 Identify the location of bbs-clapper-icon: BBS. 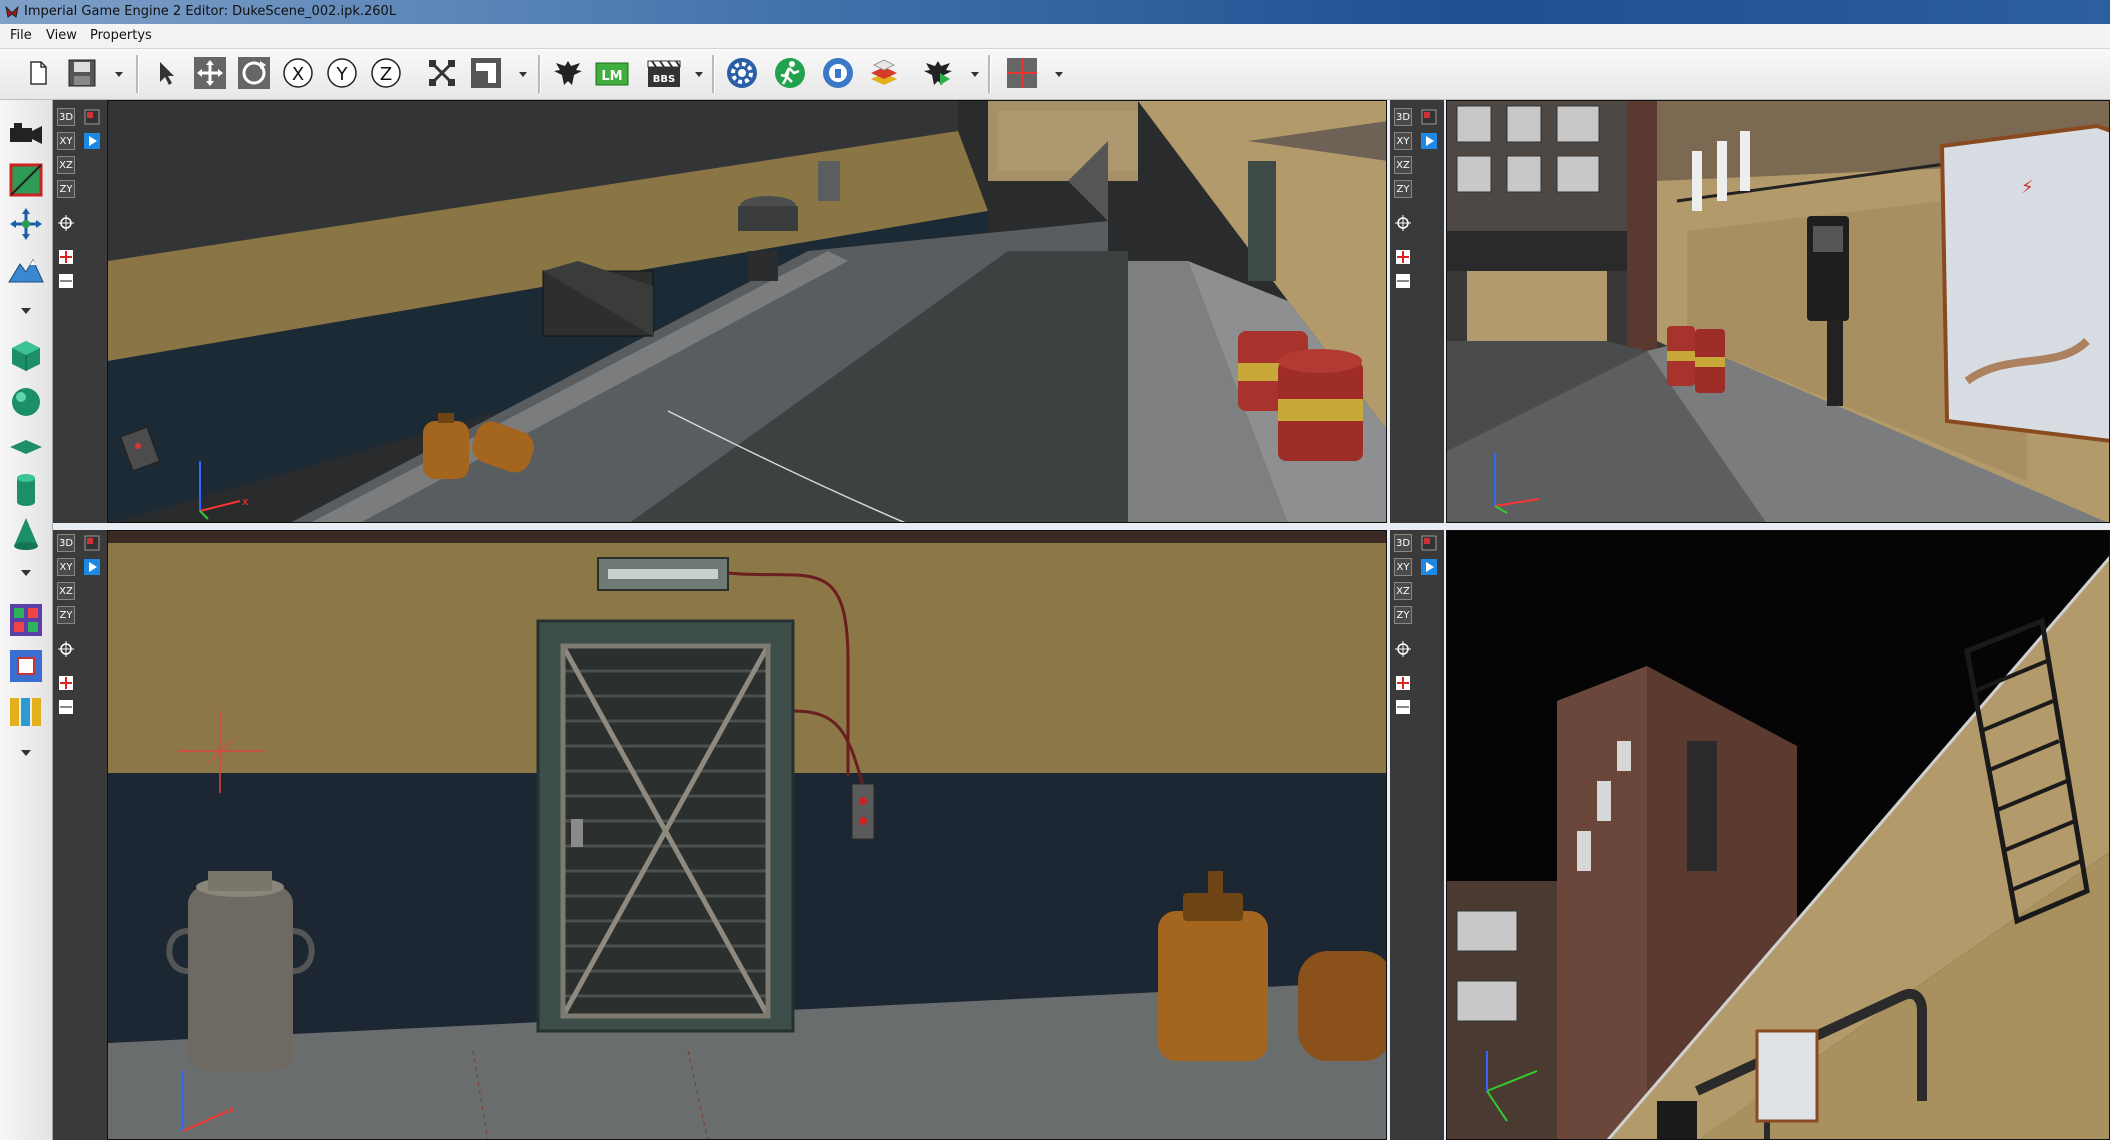
(664, 73).